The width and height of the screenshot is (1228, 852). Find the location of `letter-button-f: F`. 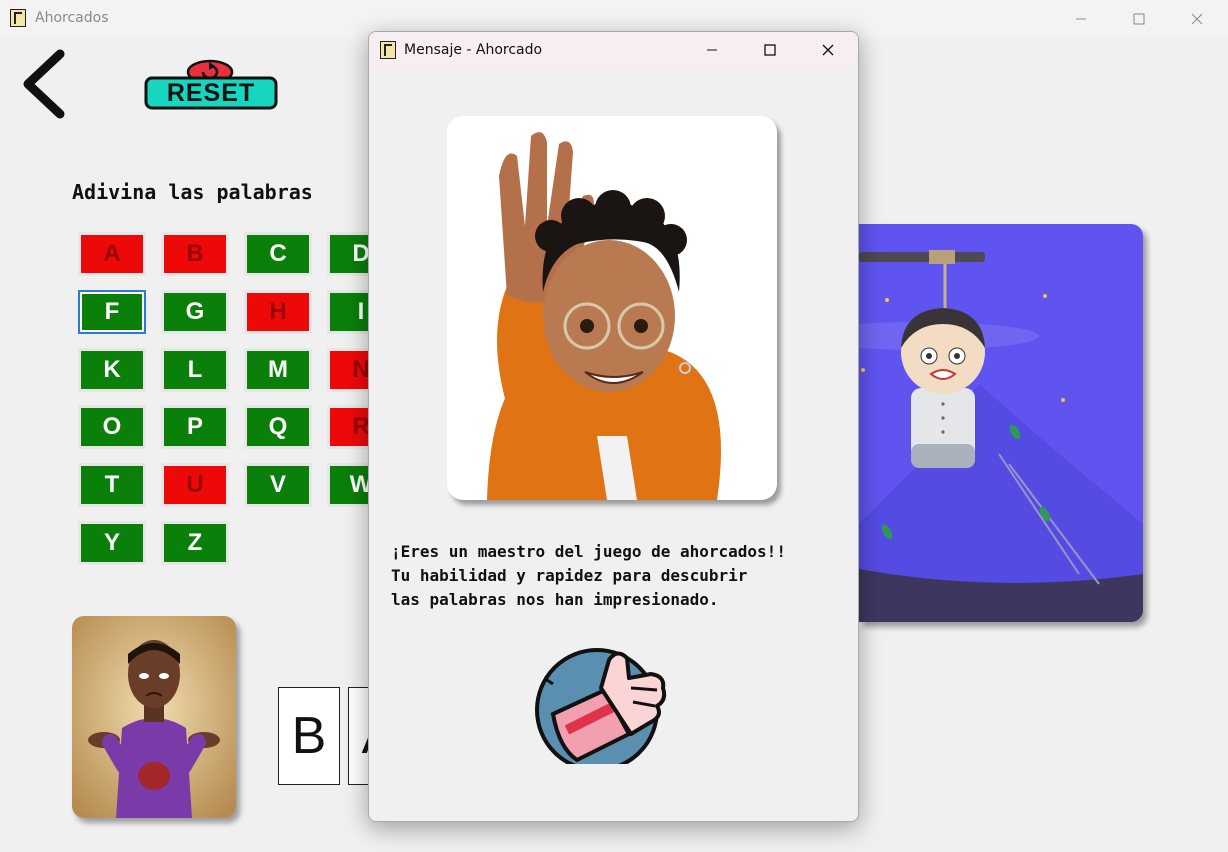

letter-button-f: F is located at coordinates (112, 311).